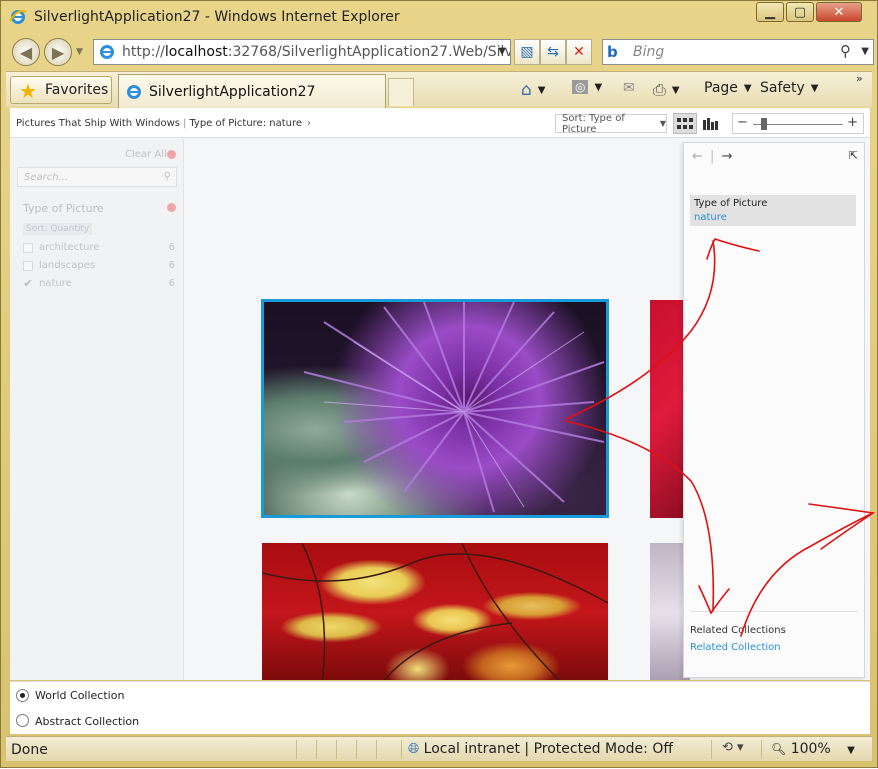 The image size is (878, 769). What do you see at coordinates (67, 265) in the screenshot?
I see `facet-item-label: landscapes` at bounding box center [67, 265].